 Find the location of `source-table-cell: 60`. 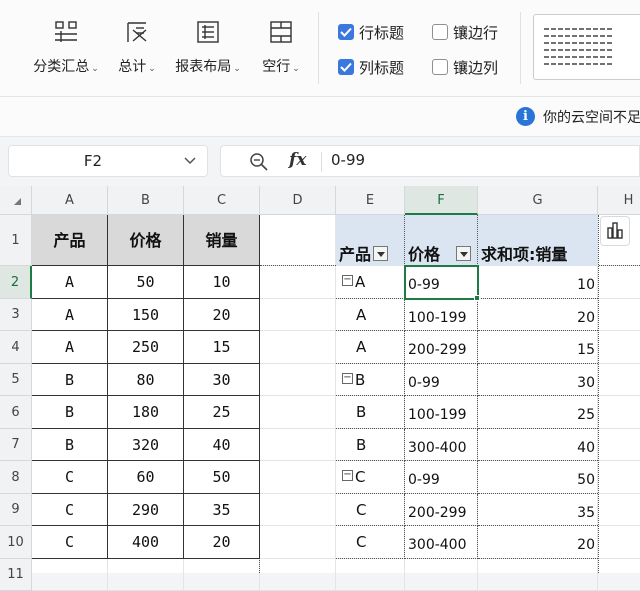

source-table-cell: 60 is located at coordinates (146, 477).